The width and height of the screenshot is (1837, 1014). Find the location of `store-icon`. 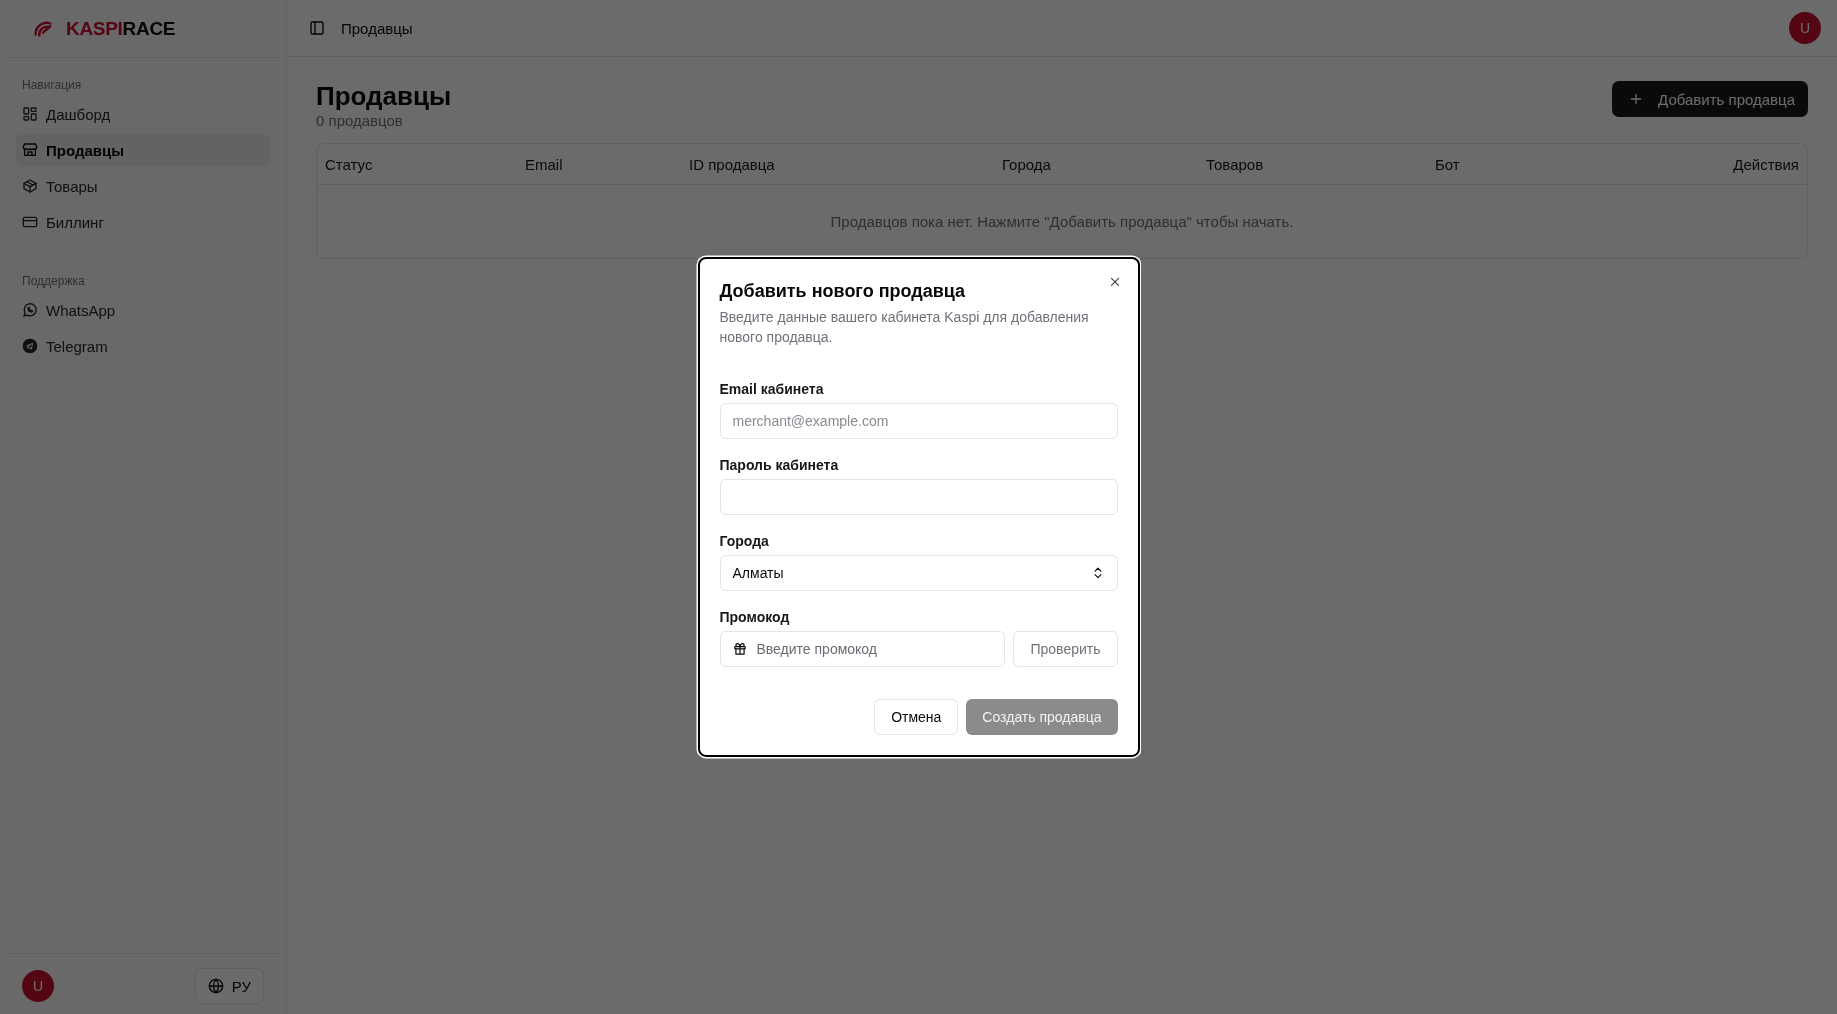

store-icon is located at coordinates (30, 150).